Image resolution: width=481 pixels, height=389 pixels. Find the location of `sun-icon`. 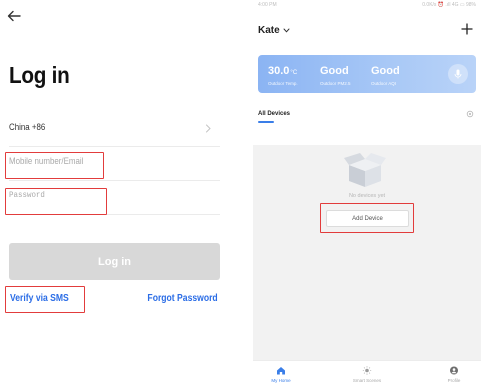

sun-icon is located at coordinates (367, 370).